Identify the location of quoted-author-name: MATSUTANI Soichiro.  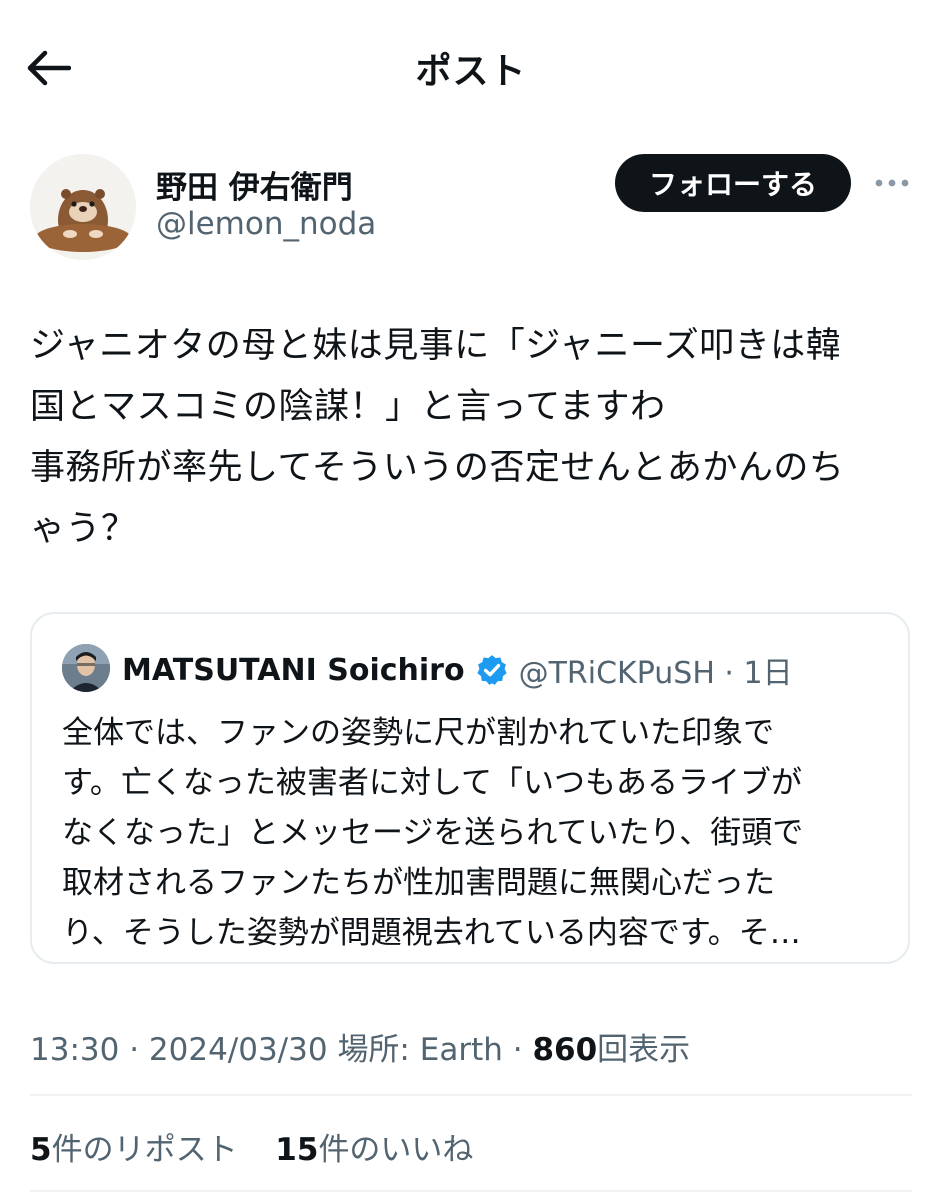
(293, 670).